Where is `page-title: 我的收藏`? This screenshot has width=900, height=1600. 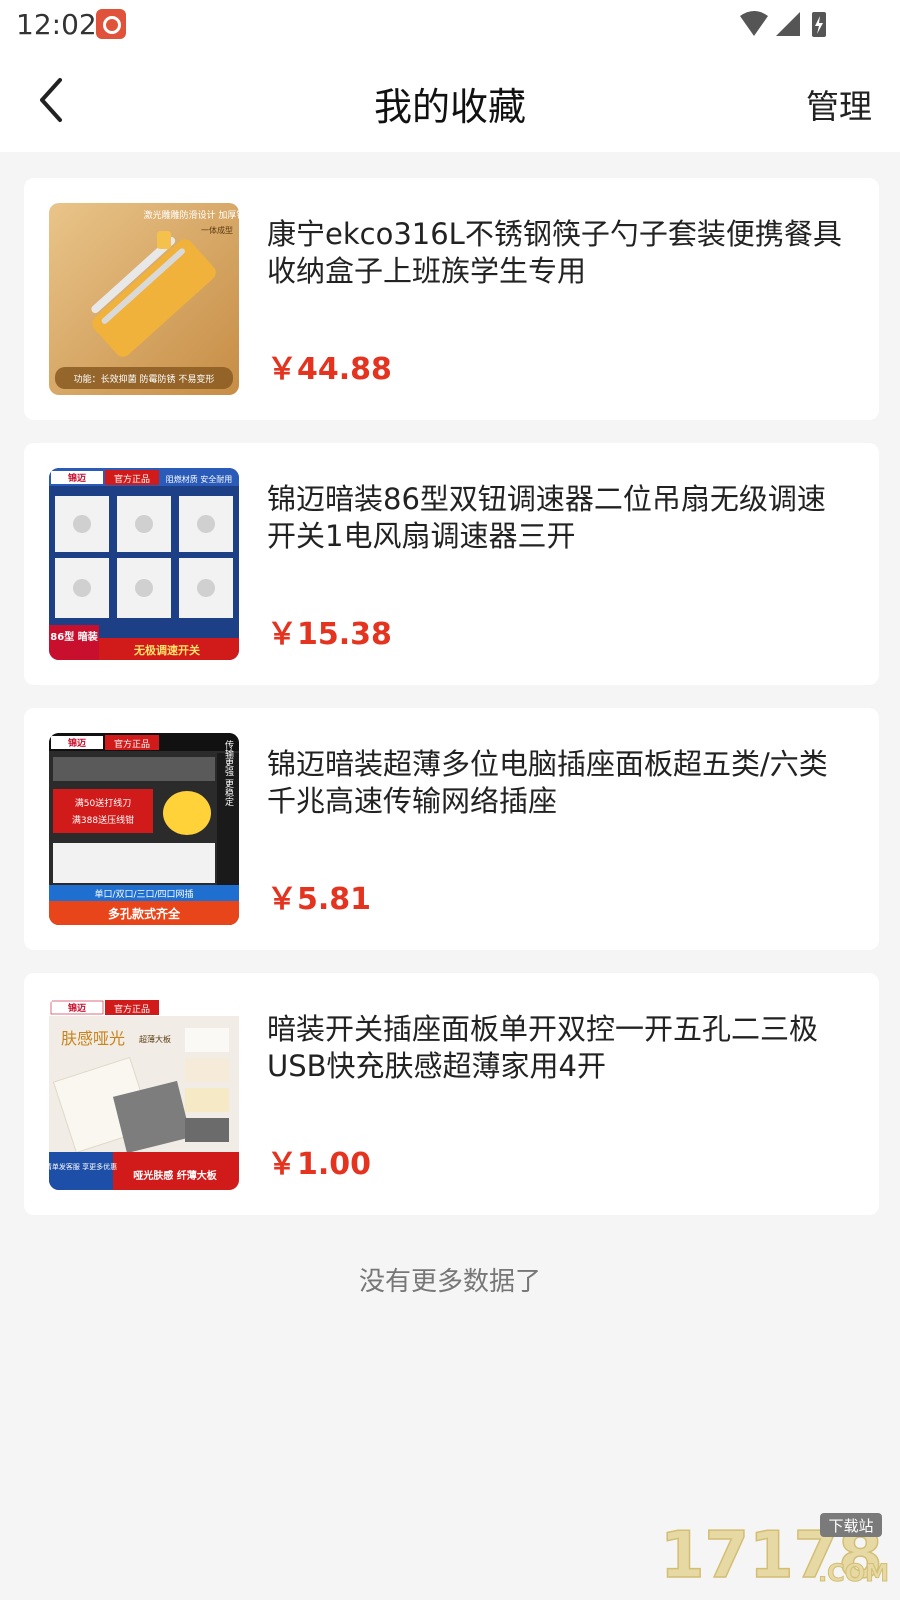 page-title: 我的收藏 is located at coordinates (449, 107).